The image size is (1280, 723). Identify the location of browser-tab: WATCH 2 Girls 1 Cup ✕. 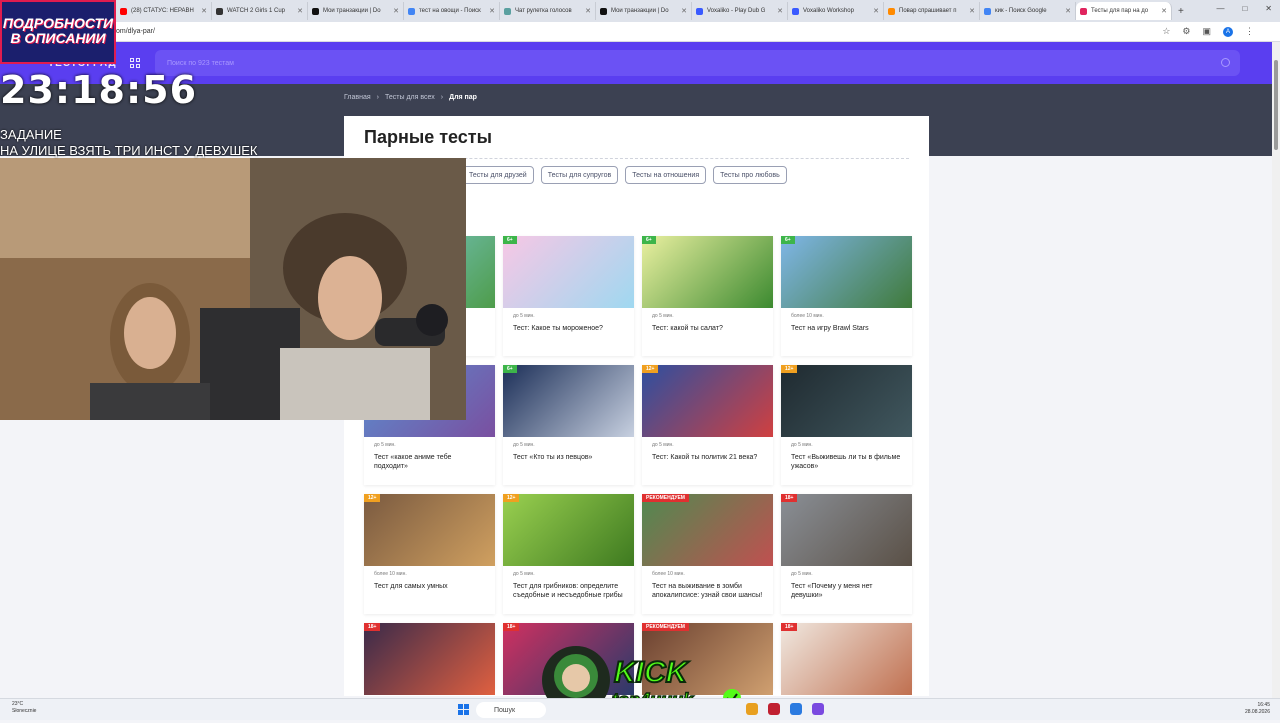
(260, 11).